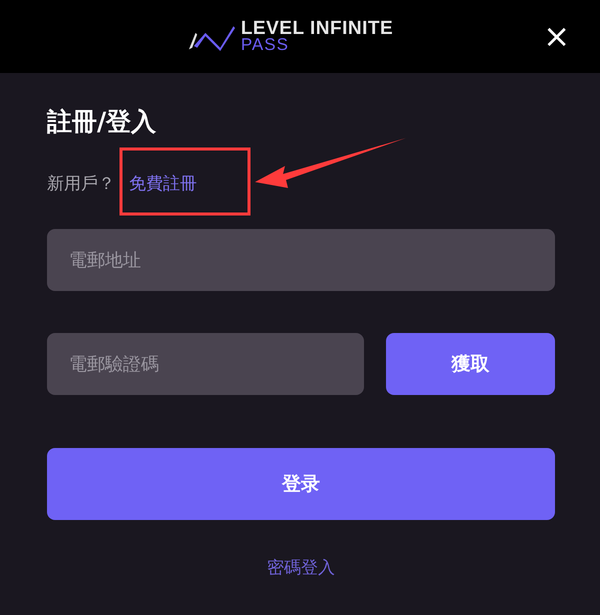 The height and width of the screenshot is (615, 600). Describe the element at coordinates (205, 364) in the screenshot. I see `code-field: 電郵驗證碼` at that location.